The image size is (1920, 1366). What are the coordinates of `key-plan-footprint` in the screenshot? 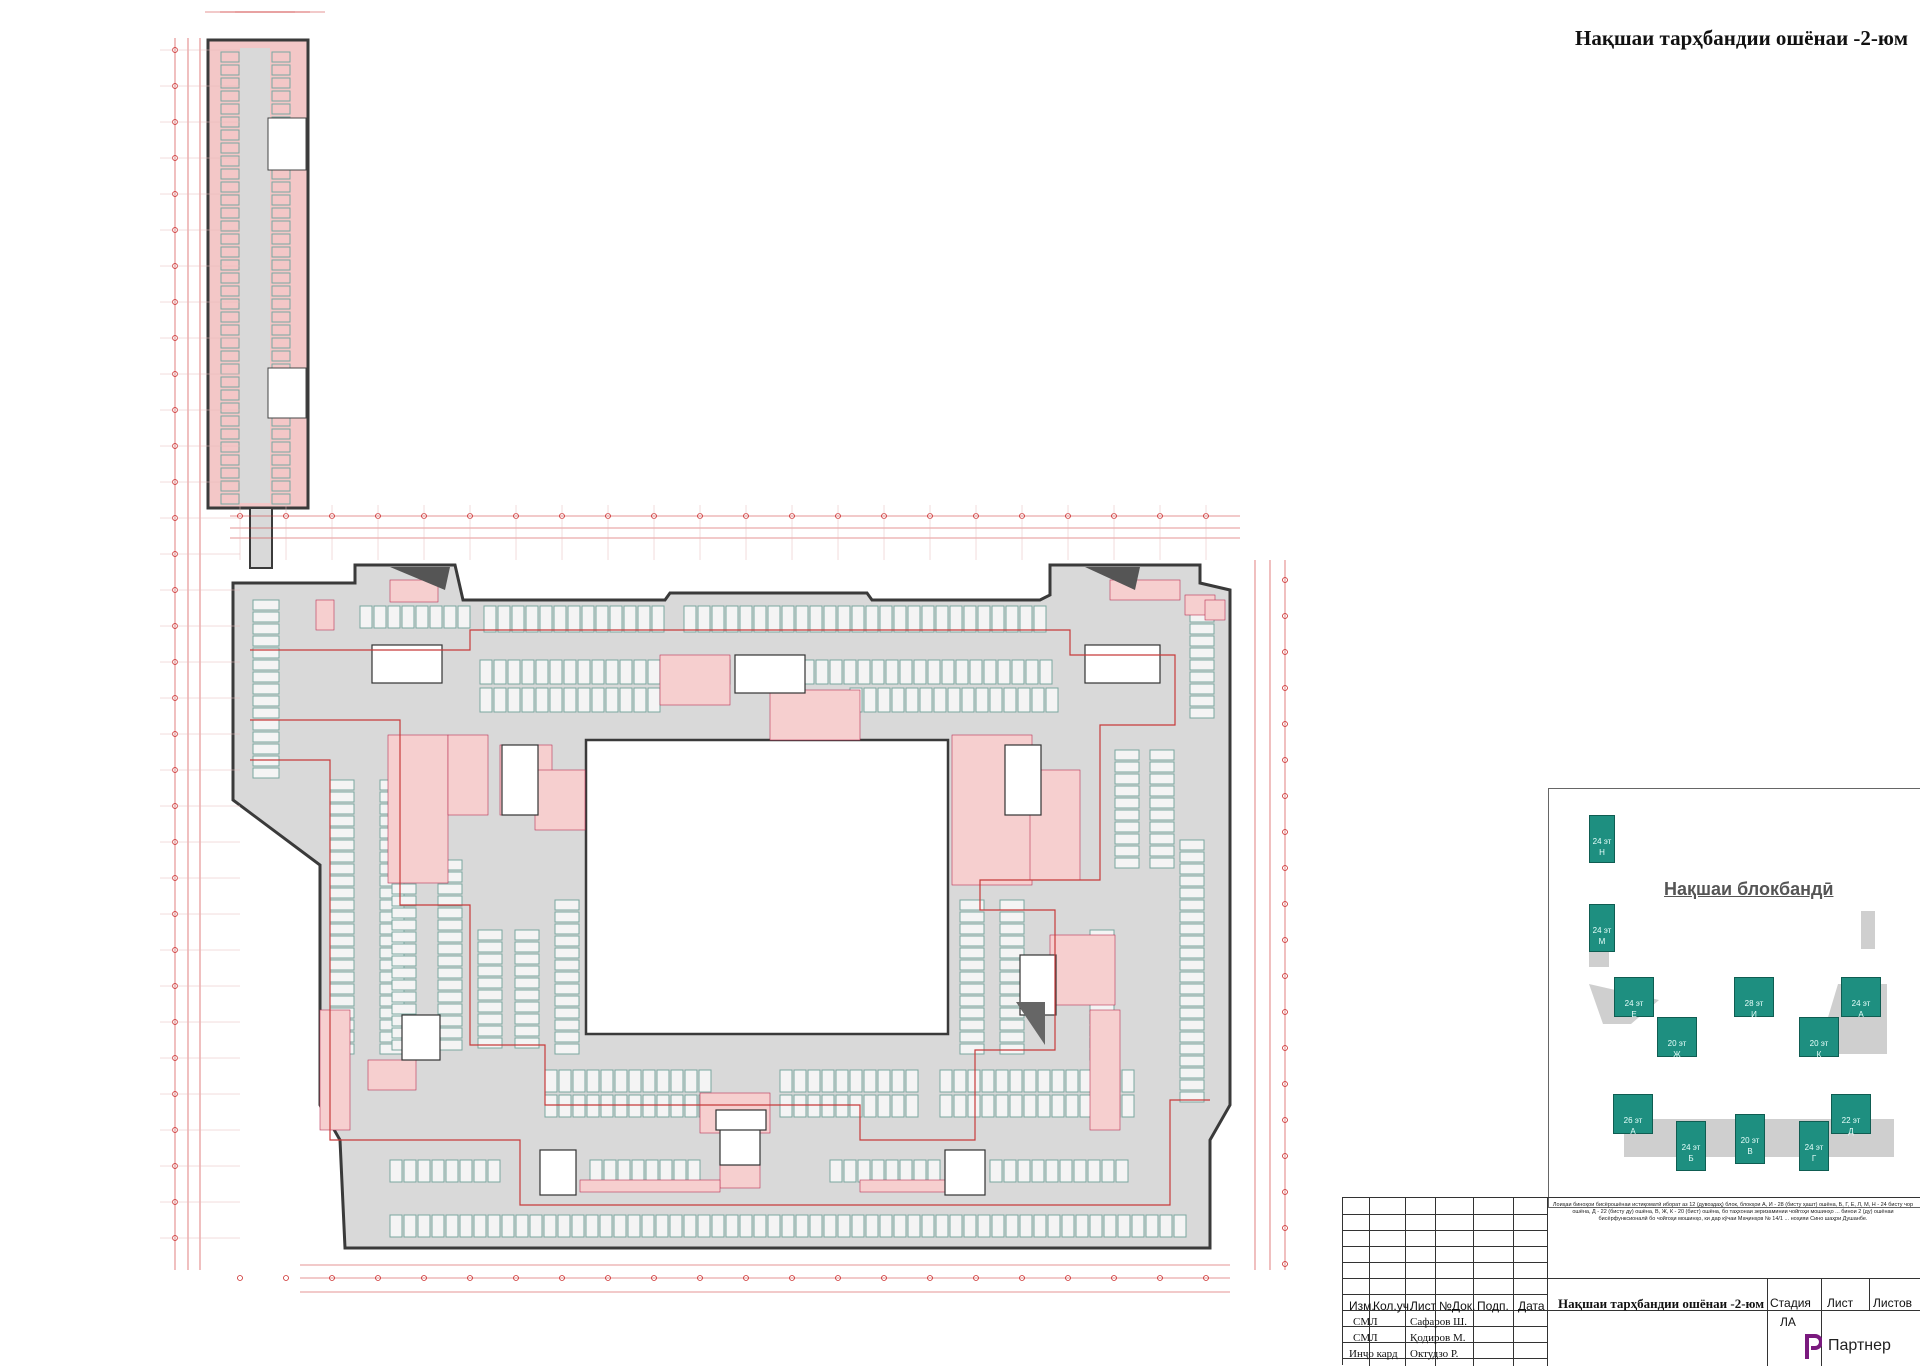 It's located at (1868, 930).